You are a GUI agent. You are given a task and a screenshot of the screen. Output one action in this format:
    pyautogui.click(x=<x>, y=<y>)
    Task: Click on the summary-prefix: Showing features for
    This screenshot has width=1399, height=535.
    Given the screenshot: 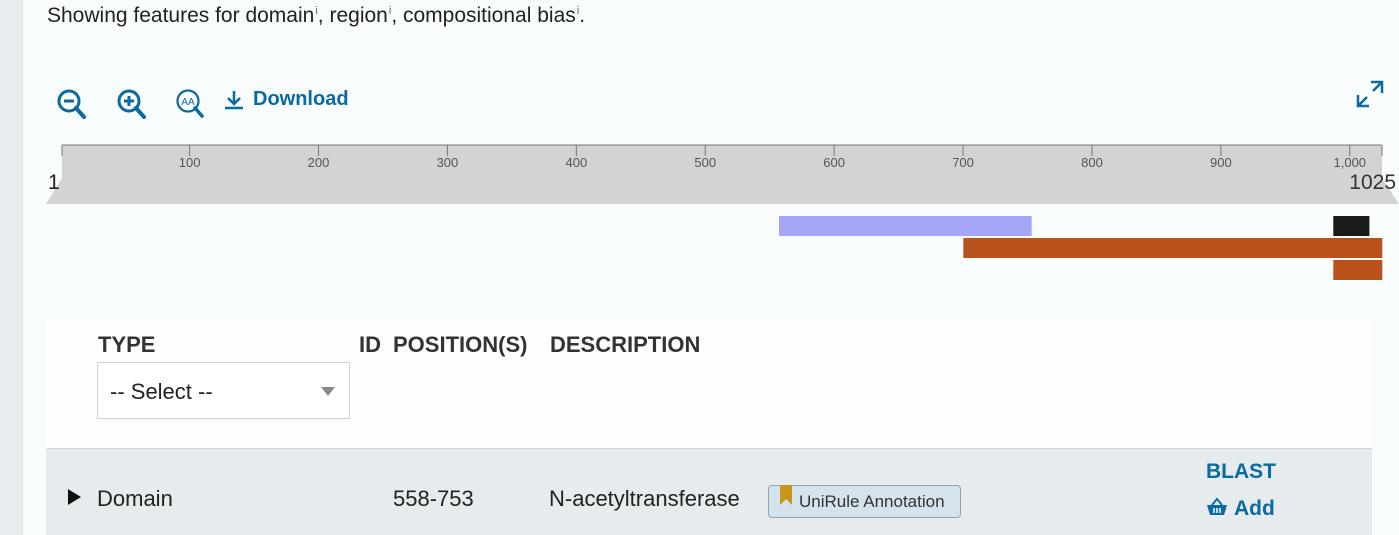 What is the action you would take?
    pyautogui.click(x=146, y=15)
    